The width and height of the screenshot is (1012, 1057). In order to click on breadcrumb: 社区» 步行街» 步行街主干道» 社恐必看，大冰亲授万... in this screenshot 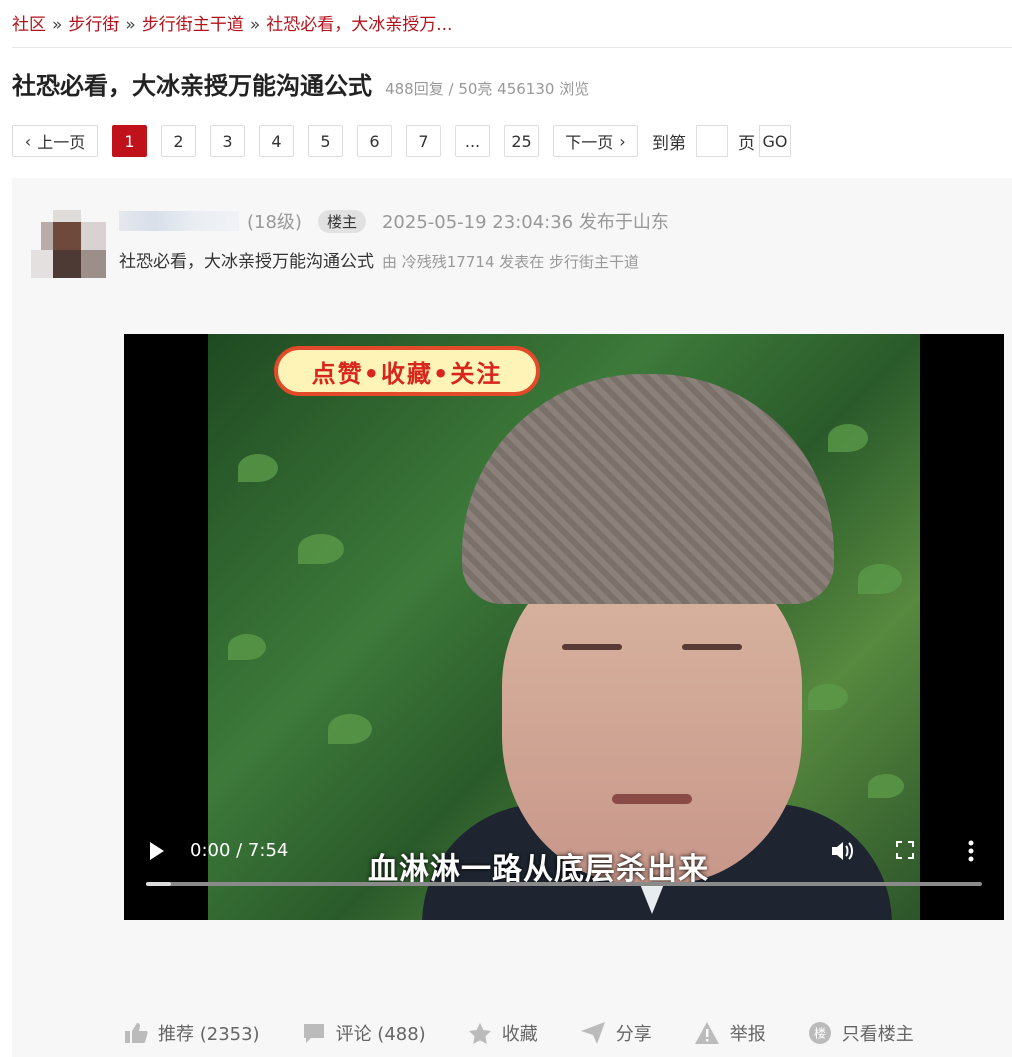, I will do `click(232, 22)`.